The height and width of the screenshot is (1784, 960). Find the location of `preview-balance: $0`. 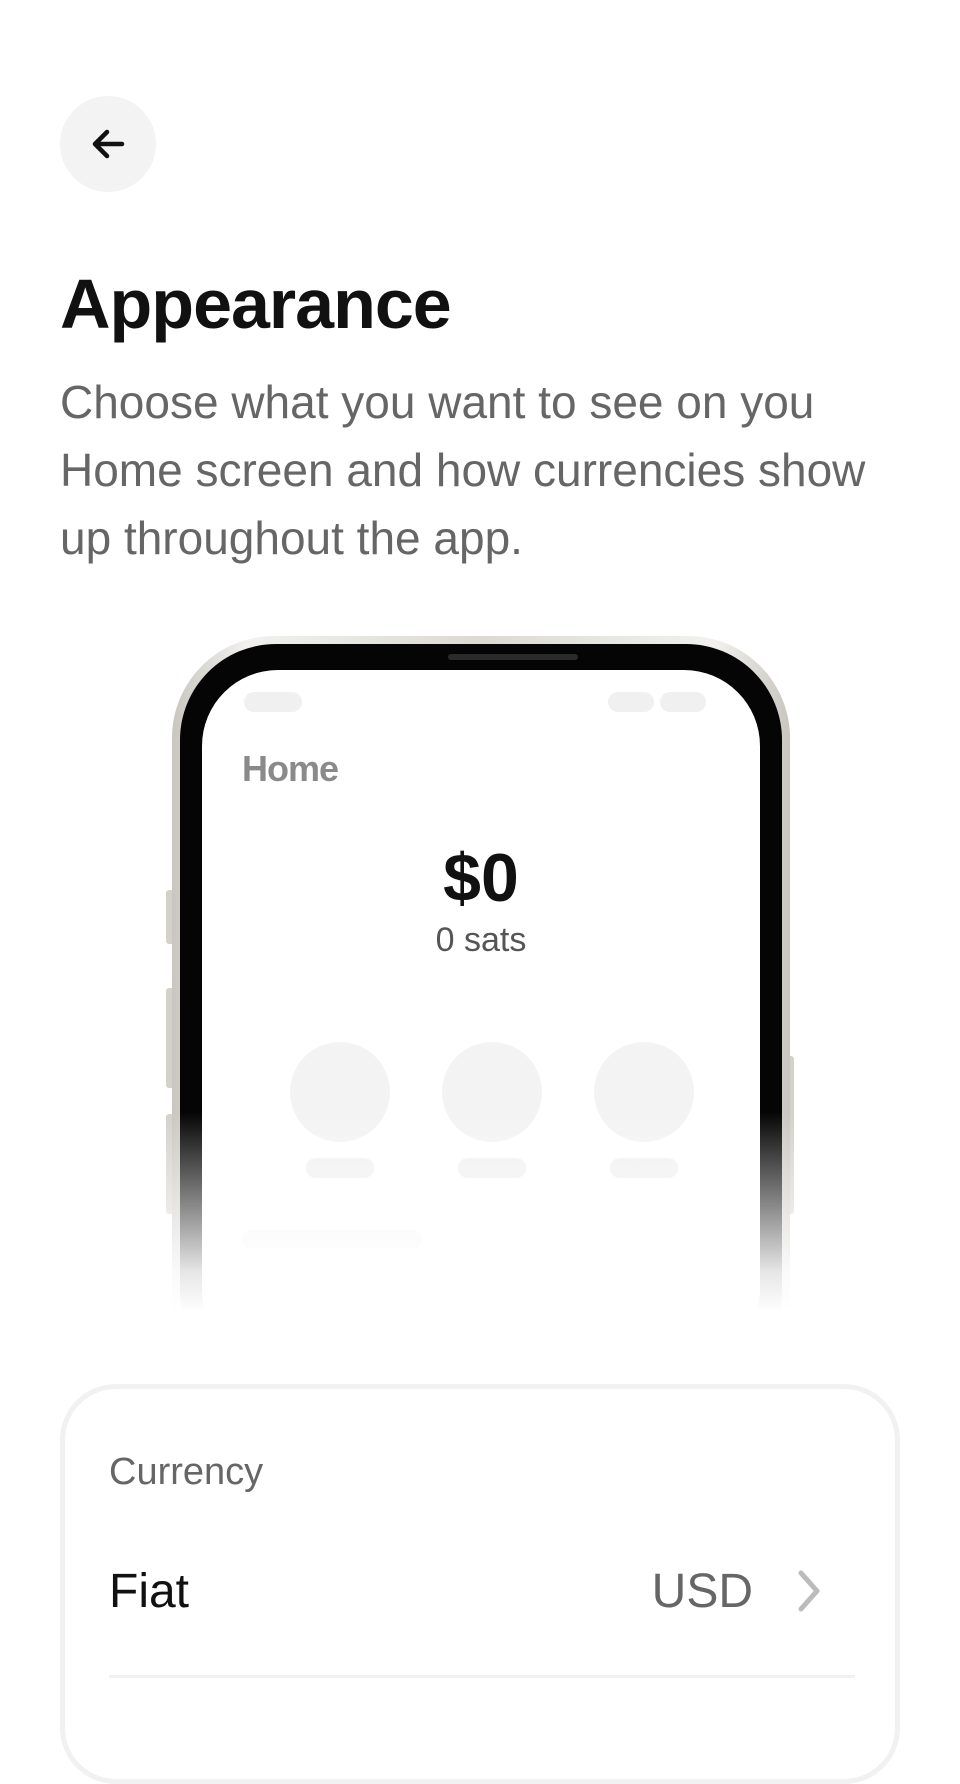

preview-balance: $0 is located at coordinates (481, 878).